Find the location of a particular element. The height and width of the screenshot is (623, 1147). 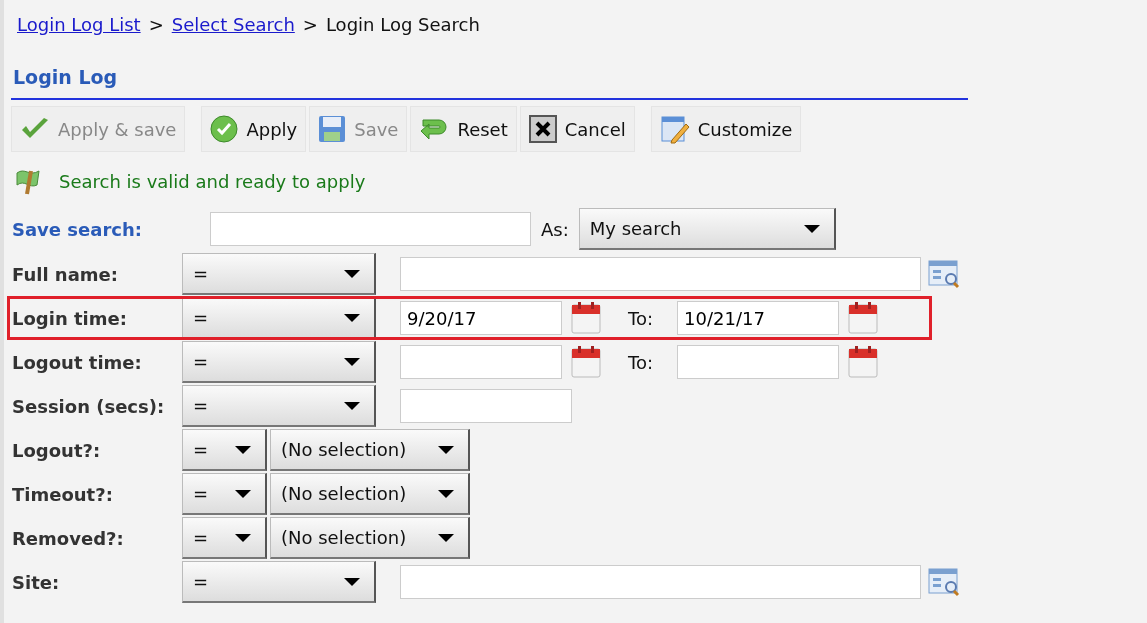

breadcrumb-text: Login Log Search is located at coordinates (402, 25).